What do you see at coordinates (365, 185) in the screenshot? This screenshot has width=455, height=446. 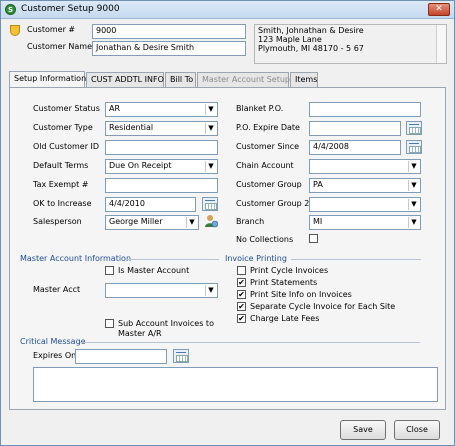 I see `customer-group-dropdown: PA ▼` at bounding box center [365, 185].